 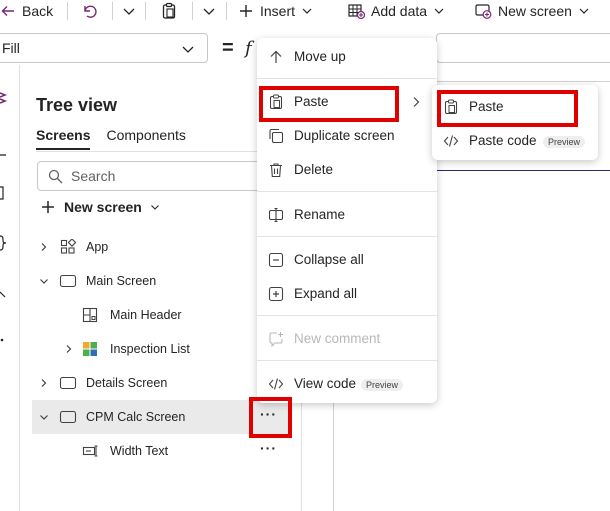 I want to click on tree-node-label: Main Header, so click(x=146, y=315).